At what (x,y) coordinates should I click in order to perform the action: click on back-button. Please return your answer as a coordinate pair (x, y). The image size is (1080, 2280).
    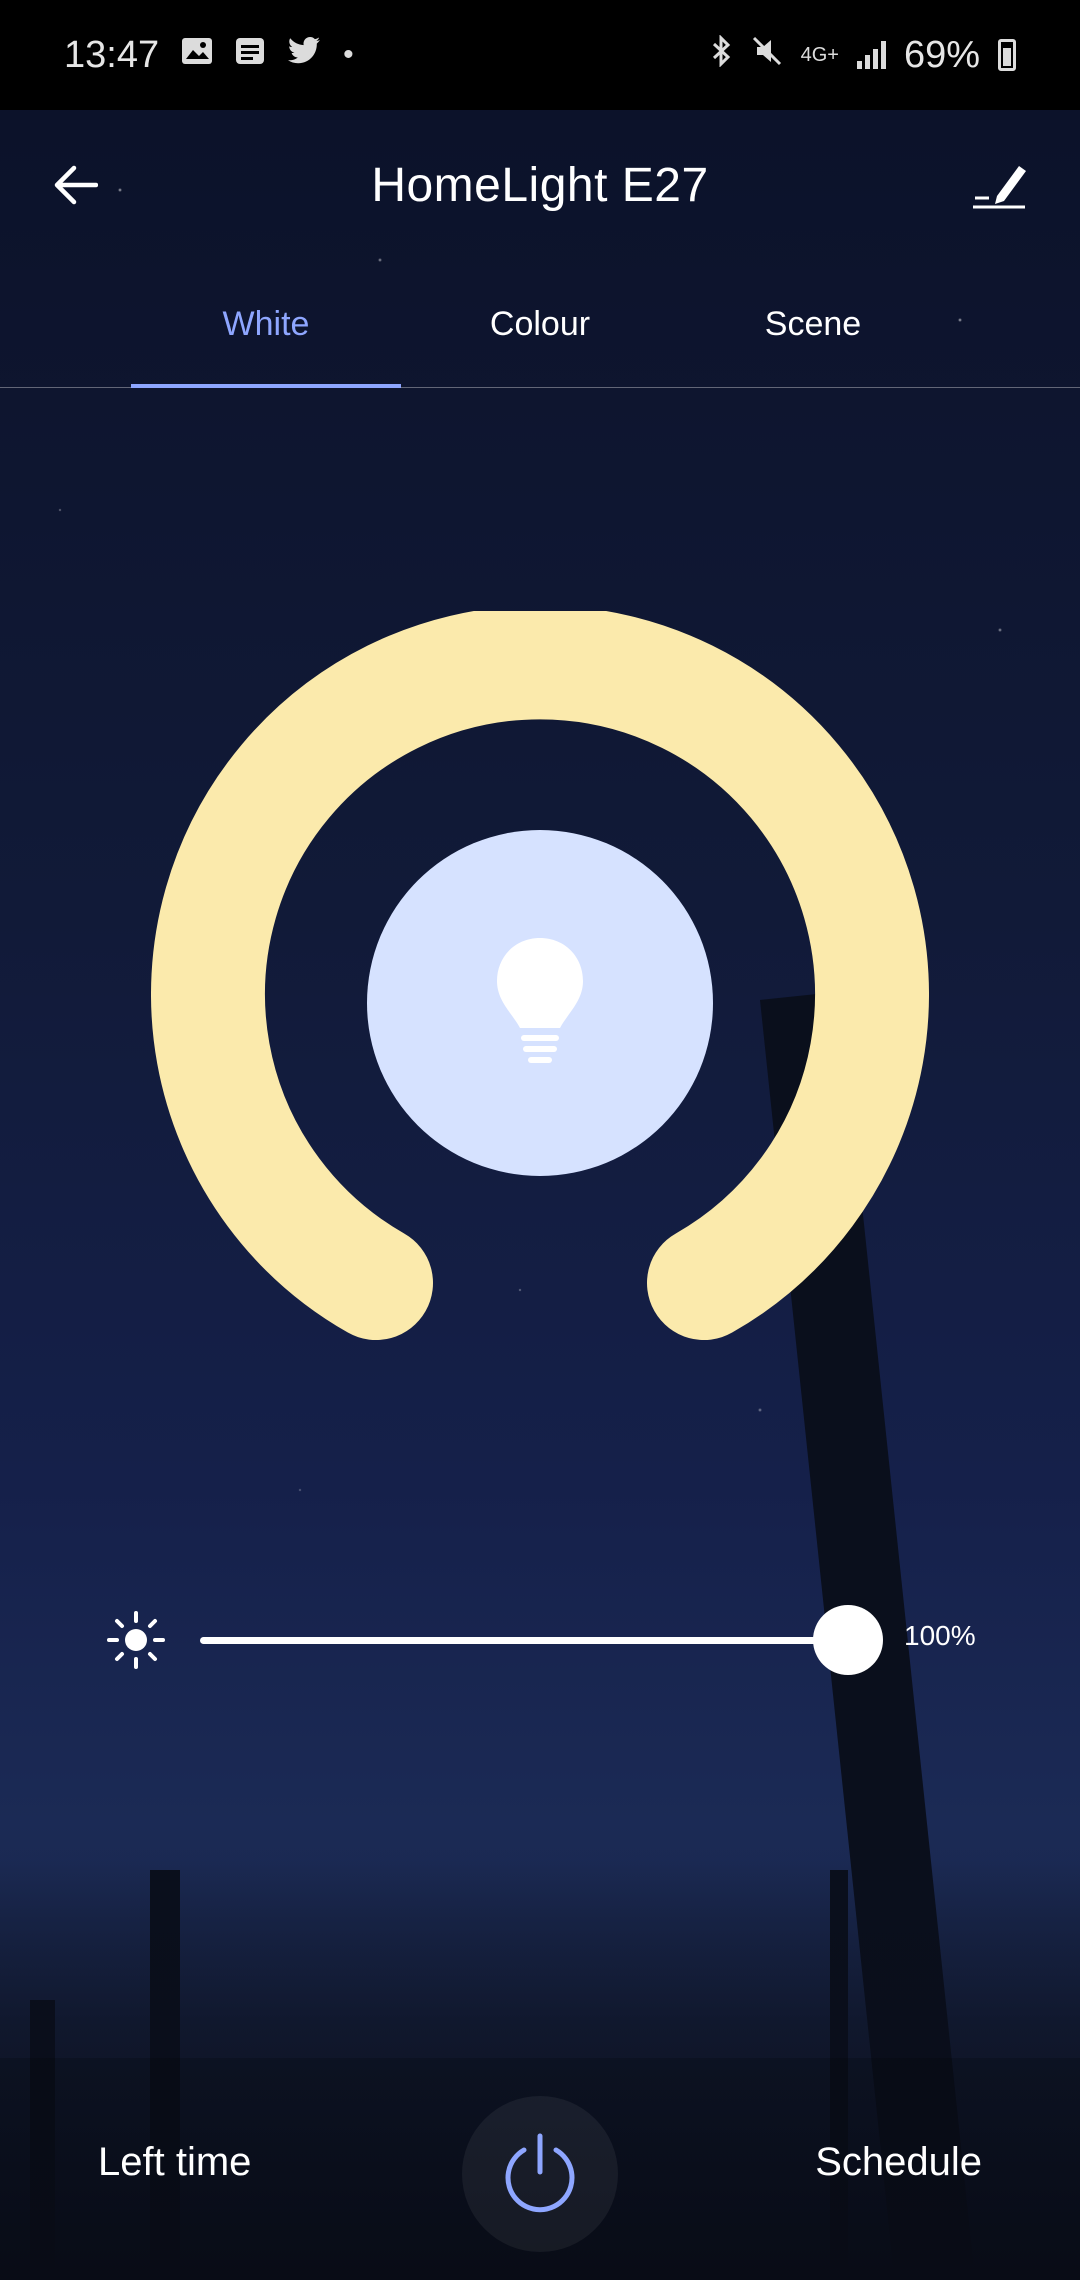
    Looking at the image, I should click on (75, 185).